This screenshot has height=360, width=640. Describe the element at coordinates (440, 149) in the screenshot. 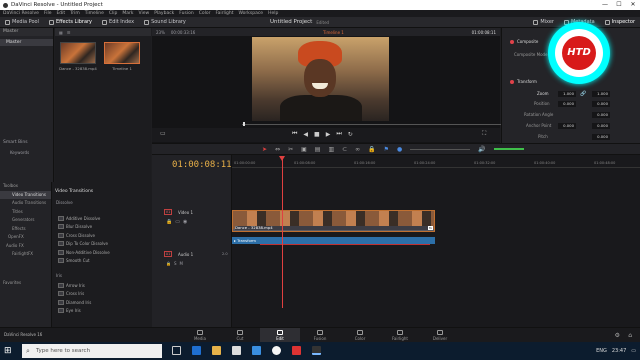

I see `zoom-slider` at that location.